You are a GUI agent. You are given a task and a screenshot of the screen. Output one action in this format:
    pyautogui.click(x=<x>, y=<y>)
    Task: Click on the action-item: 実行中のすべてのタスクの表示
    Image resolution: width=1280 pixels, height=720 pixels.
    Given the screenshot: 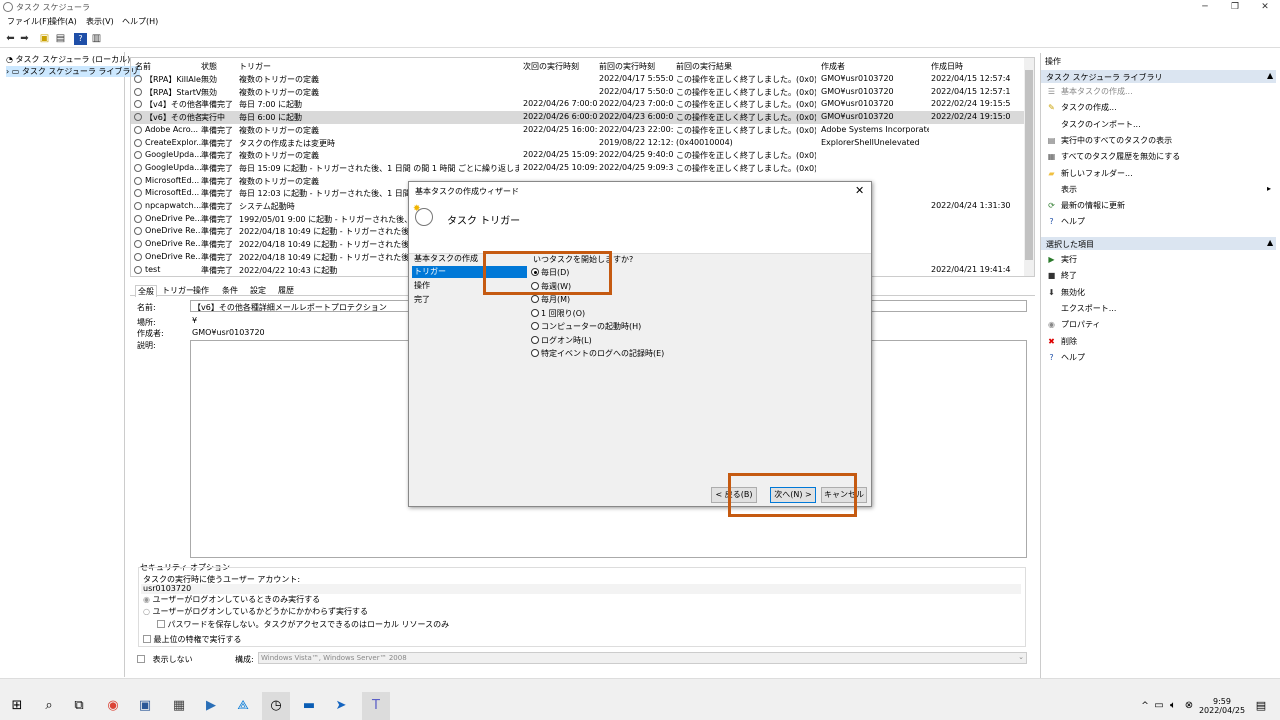 What is the action you would take?
    pyautogui.click(x=1116, y=140)
    